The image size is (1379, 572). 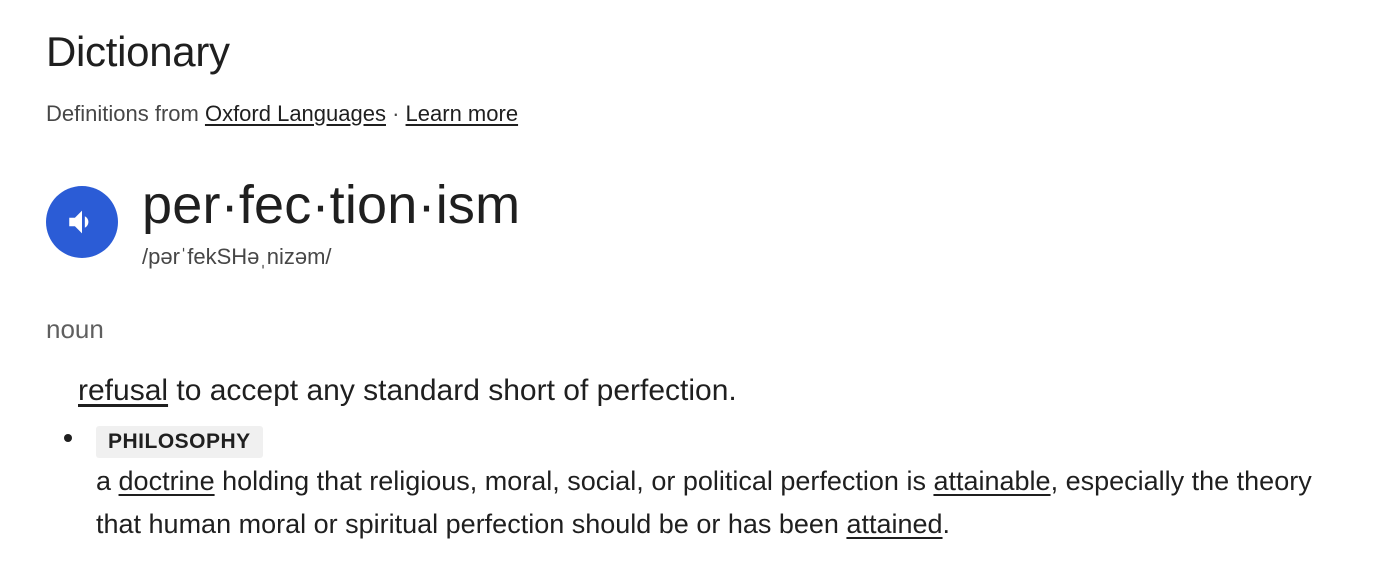 What do you see at coordinates (462, 113) in the screenshot?
I see `learn-more-link: Learn more` at bounding box center [462, 113].